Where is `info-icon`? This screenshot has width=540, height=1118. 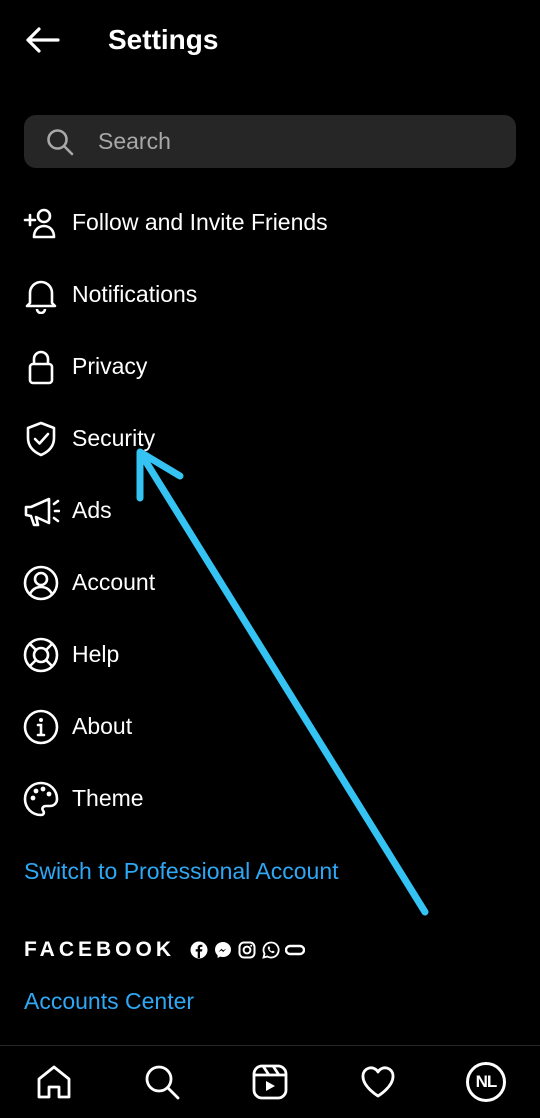
info-icon is located at coordinates (41, 727).